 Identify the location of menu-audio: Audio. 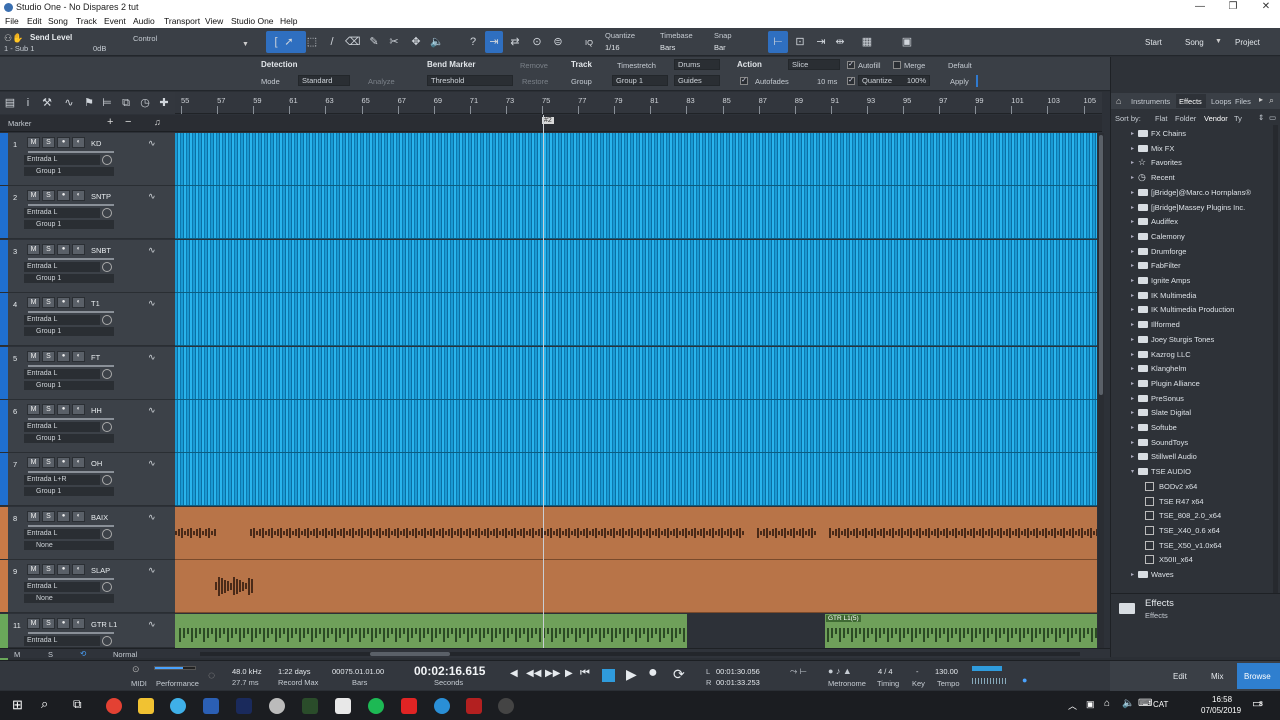
(144, 21).